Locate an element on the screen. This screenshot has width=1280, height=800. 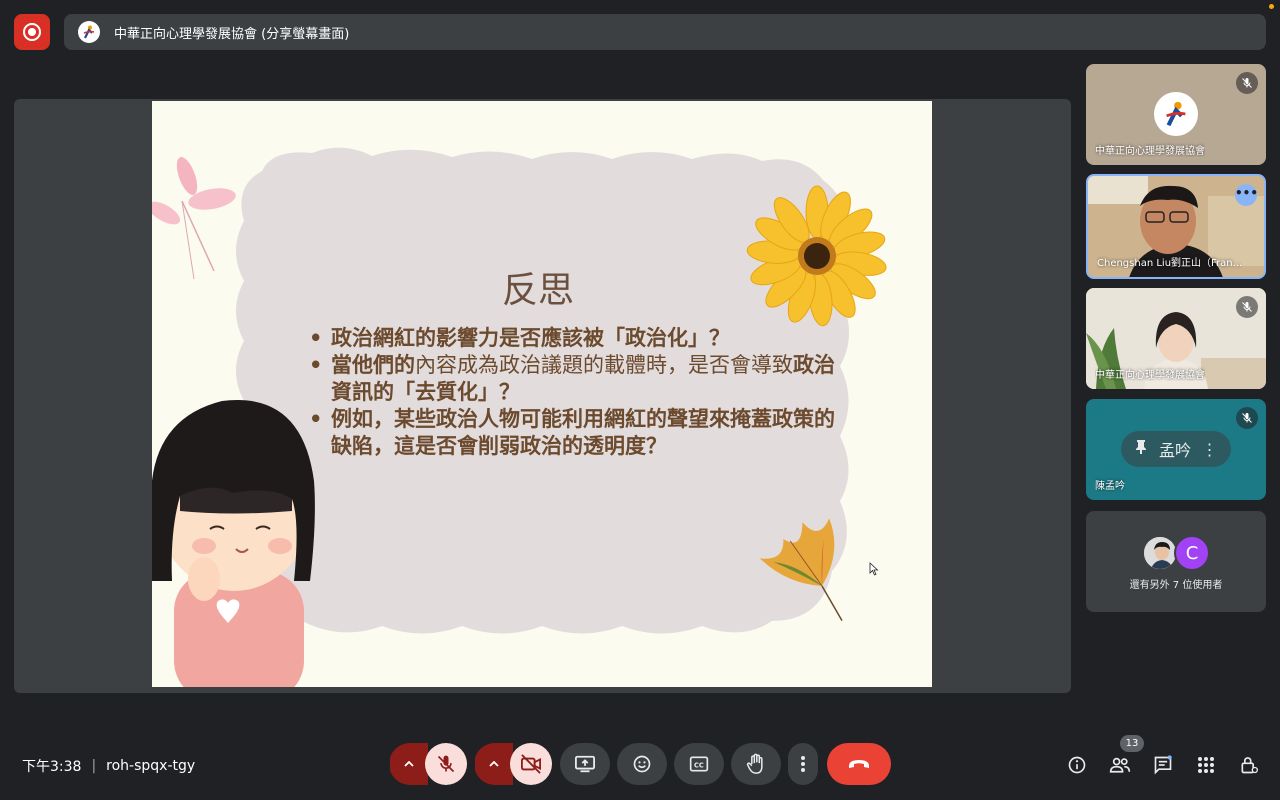
slide-title: 反思 is located at coordinates (538, 290).